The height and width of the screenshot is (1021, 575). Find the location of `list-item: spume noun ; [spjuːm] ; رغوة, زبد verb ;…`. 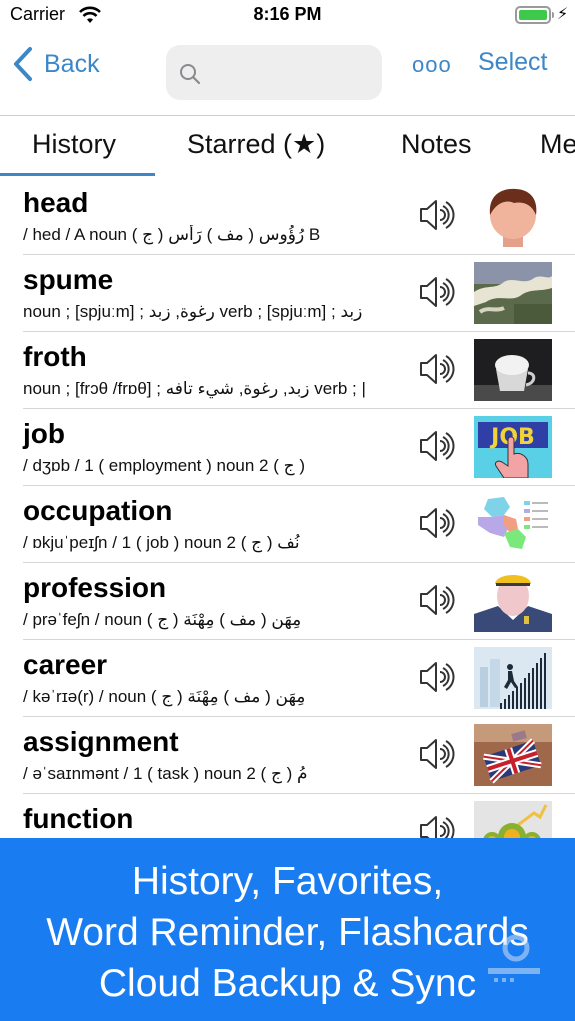

list-item: spume noun ; [spjuːm] ; رغوة, زبد verb ;… is located at coordinates (287, 293).